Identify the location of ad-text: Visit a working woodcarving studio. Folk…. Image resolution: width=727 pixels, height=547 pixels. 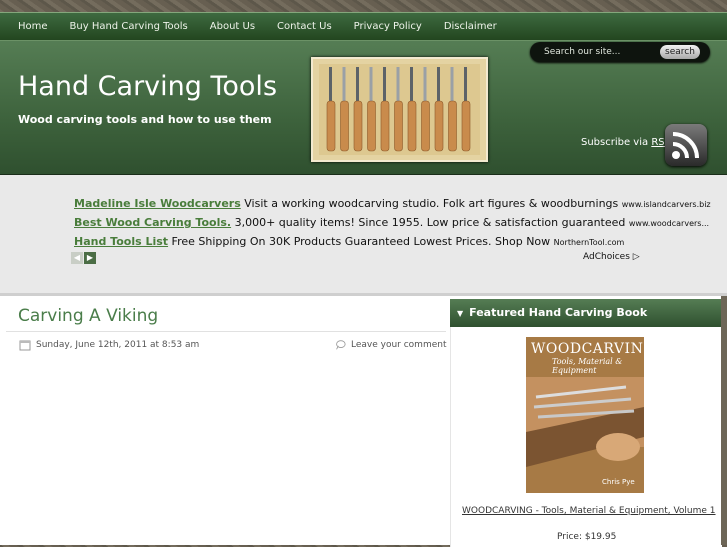
(431, 203).